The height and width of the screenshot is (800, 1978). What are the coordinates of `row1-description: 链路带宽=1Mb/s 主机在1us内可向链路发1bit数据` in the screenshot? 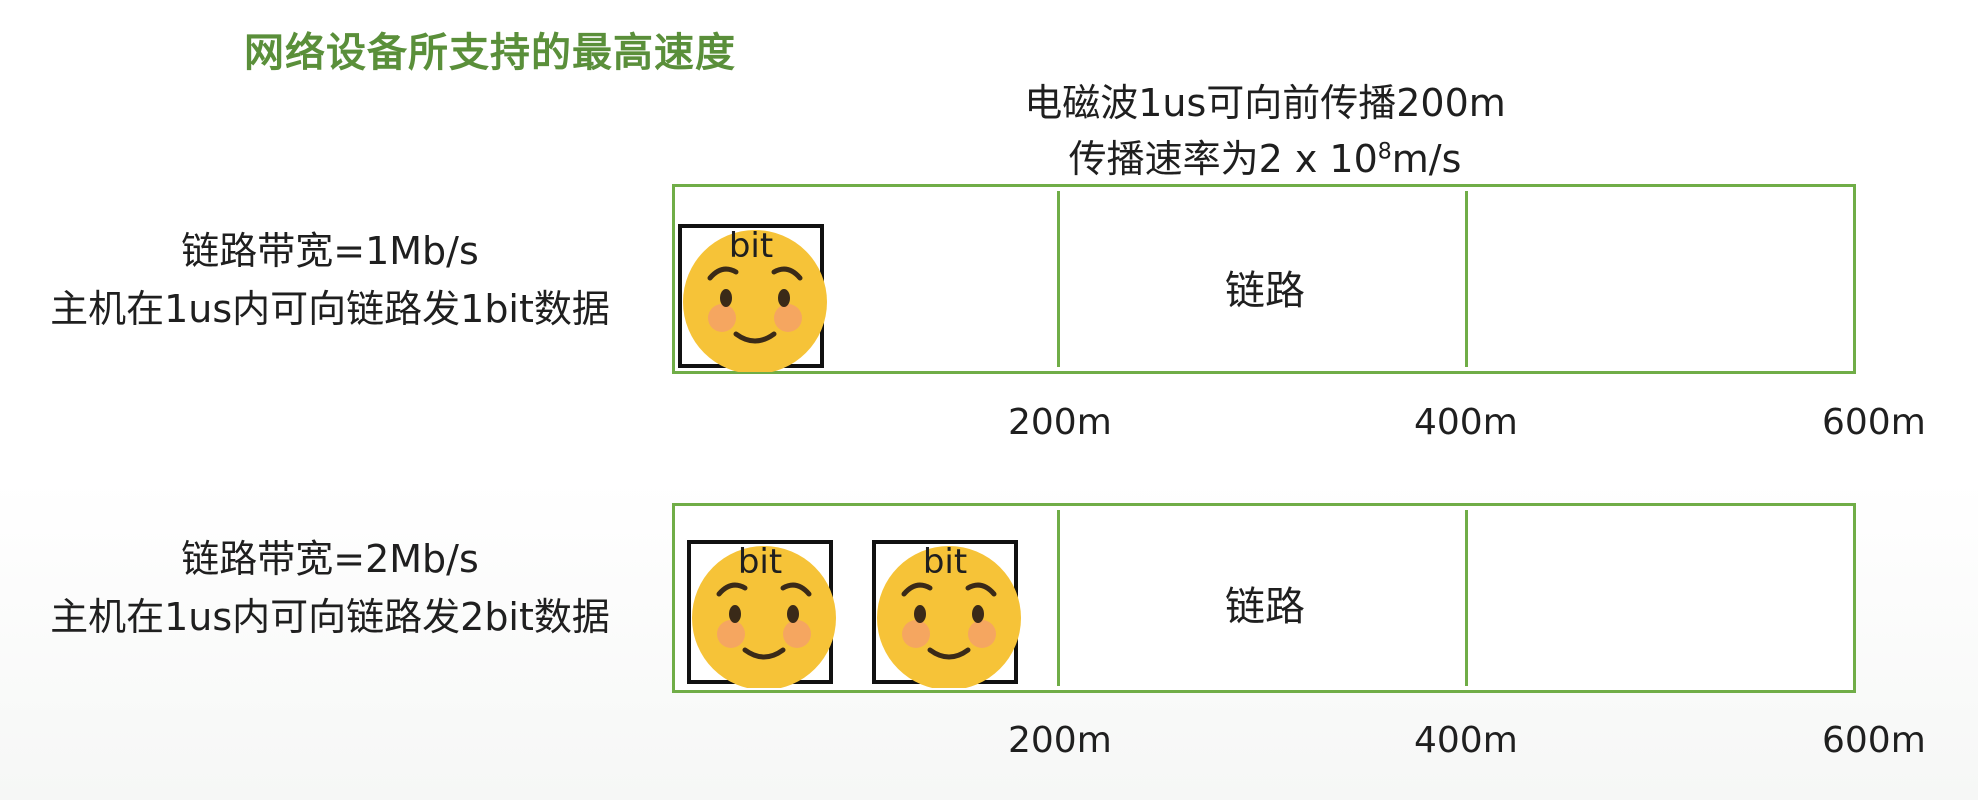 It's located at (330, 280).